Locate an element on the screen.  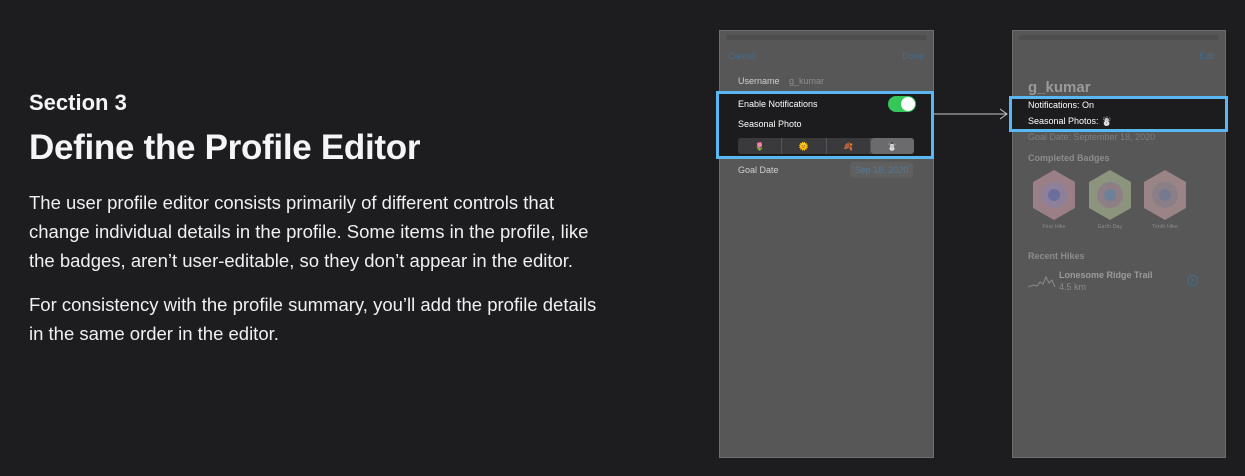
arrow-icon is located at coordinates (971, 114).